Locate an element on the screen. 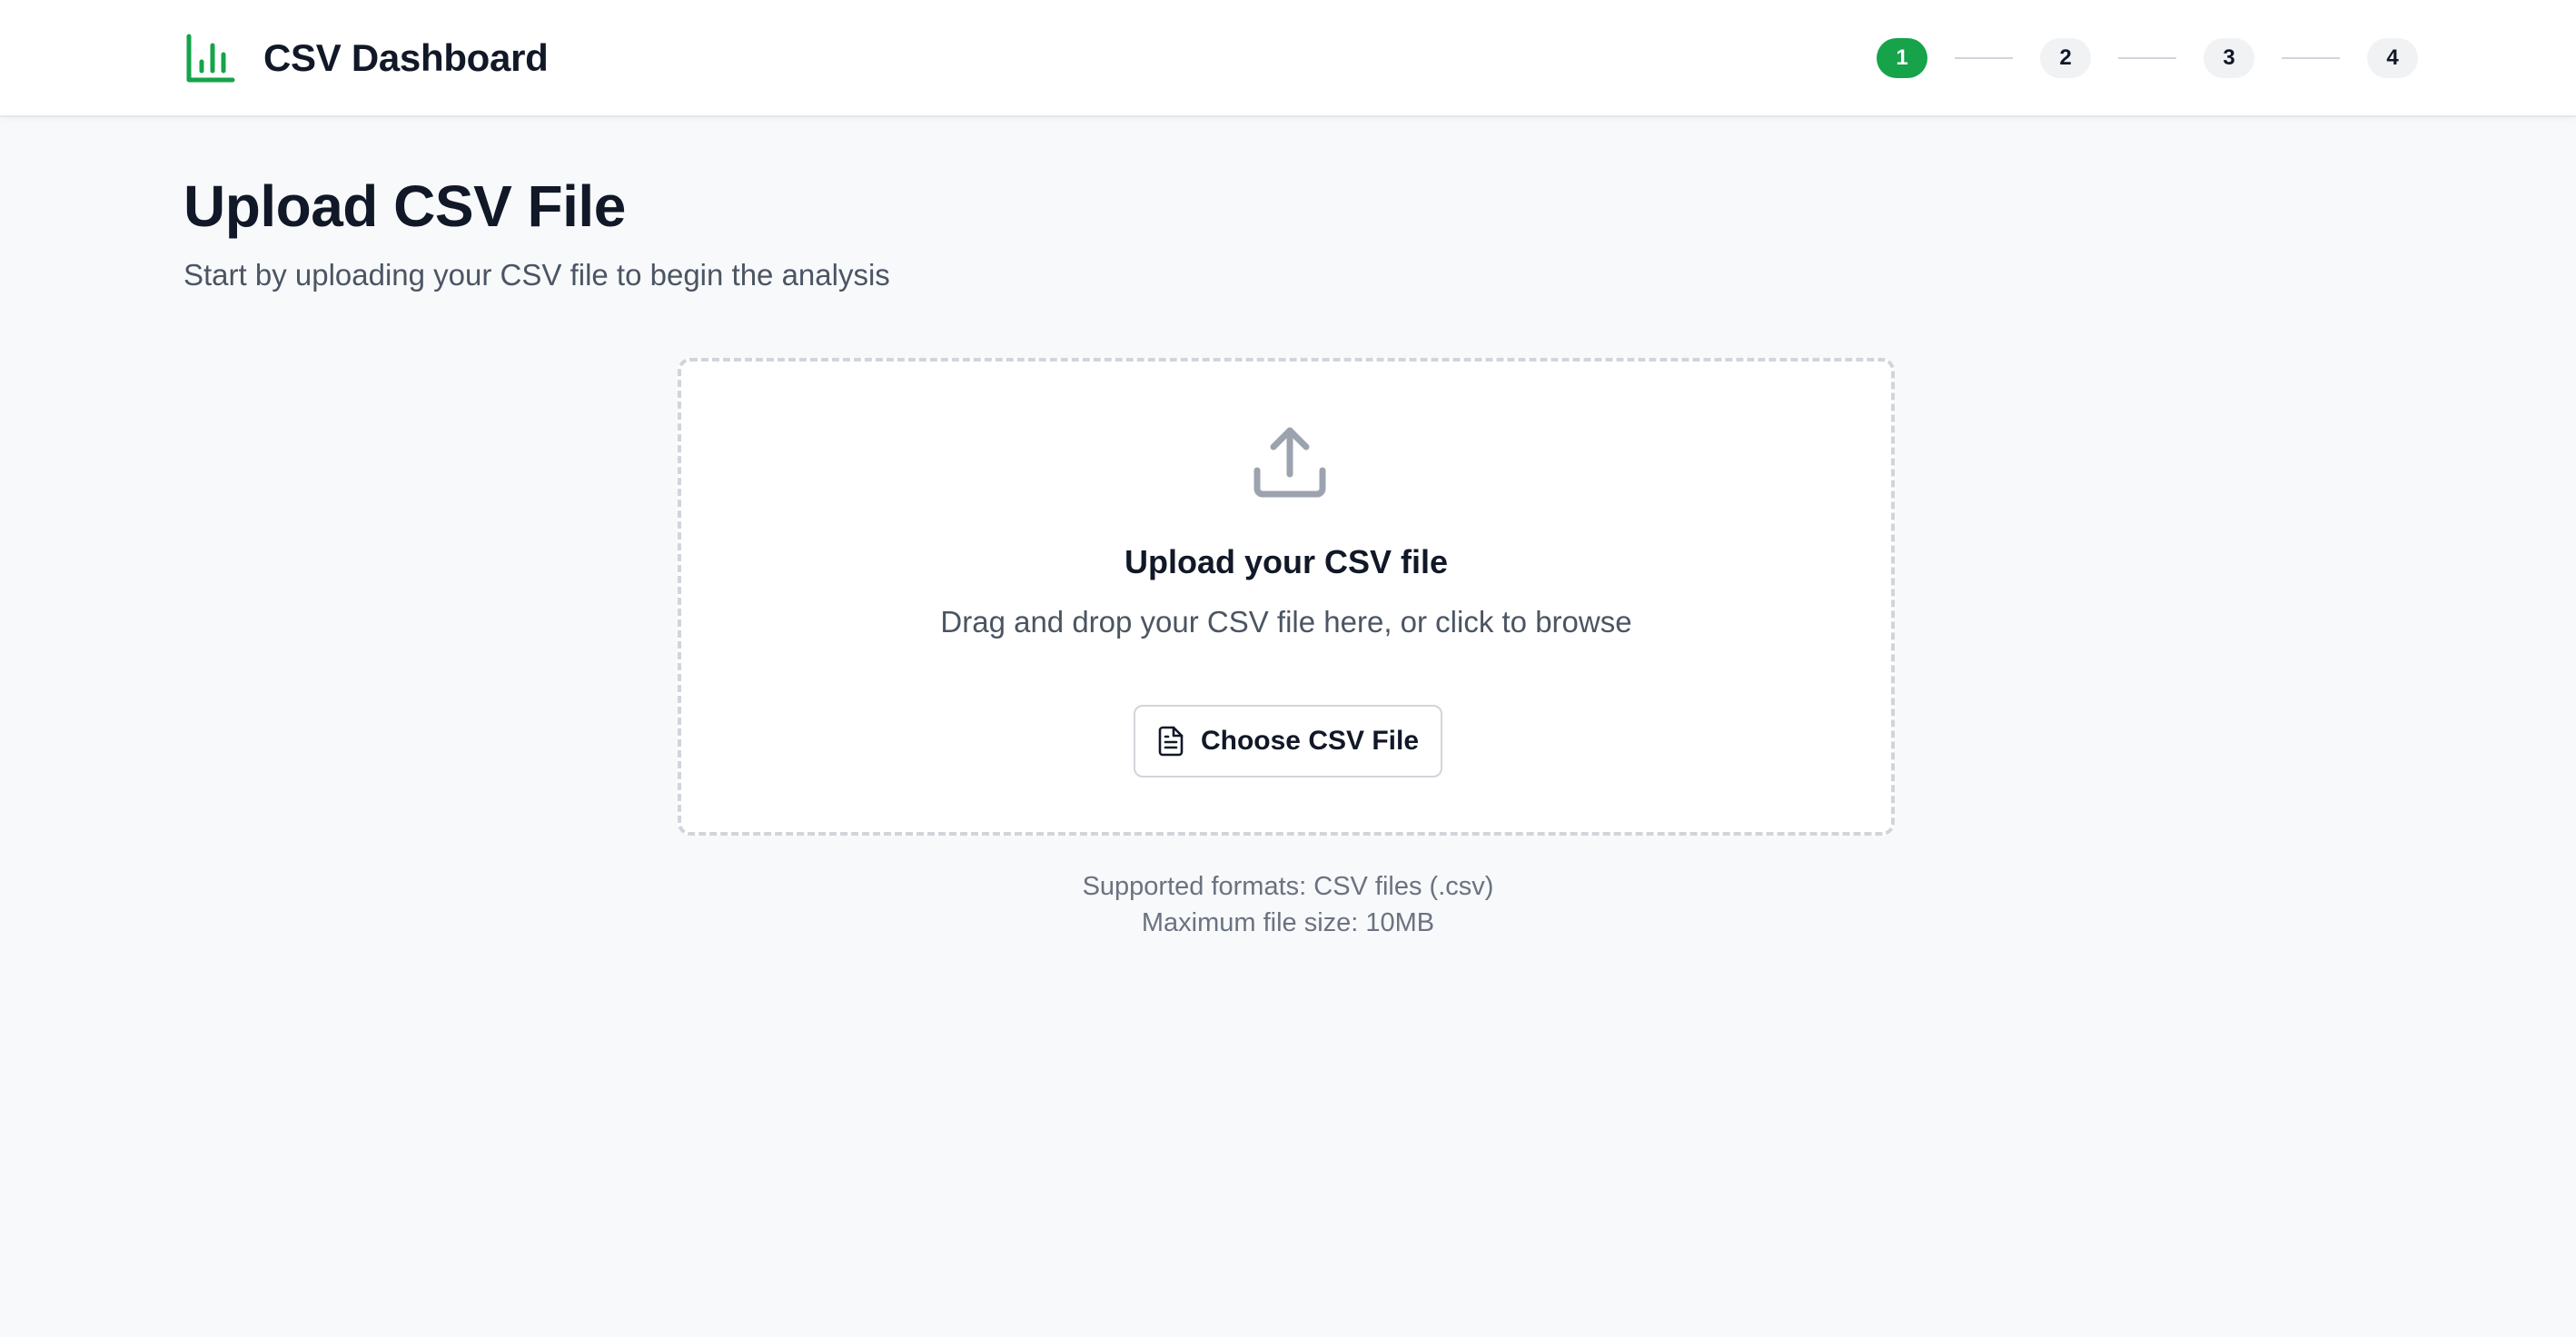 The image size is (2576, 1337). max-file-size-text: Maximum file size: 10MB is located at coordinates (1288, 922).